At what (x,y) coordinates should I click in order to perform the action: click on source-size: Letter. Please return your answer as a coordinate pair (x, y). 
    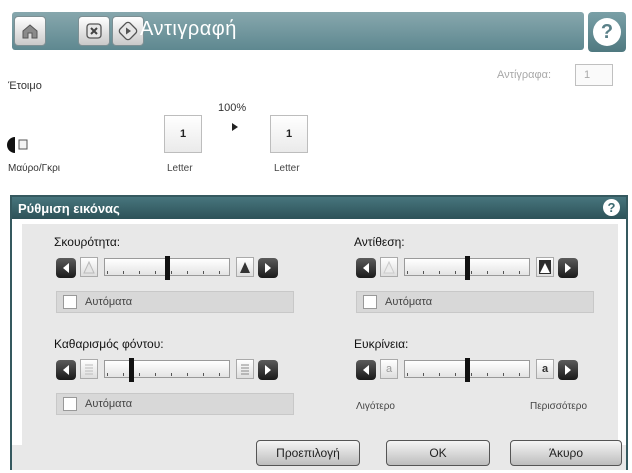
    Looking at the image, I should click on (180, 168).